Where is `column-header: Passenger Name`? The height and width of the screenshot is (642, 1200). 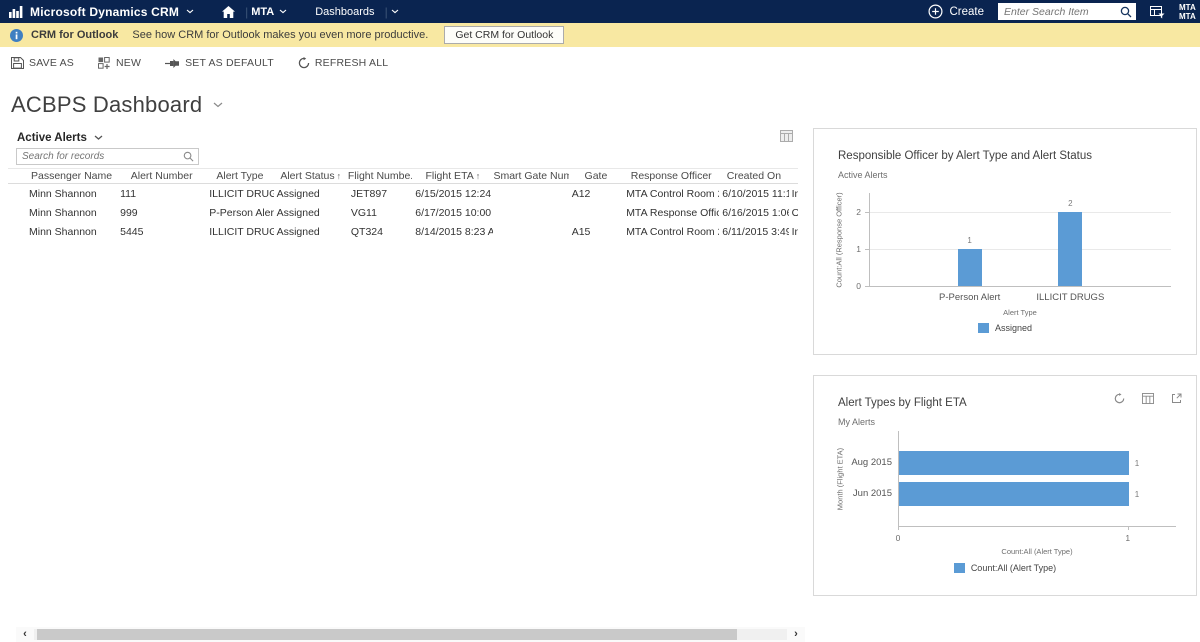 column-header: Passenger Name is located at coordinates (71, 176).